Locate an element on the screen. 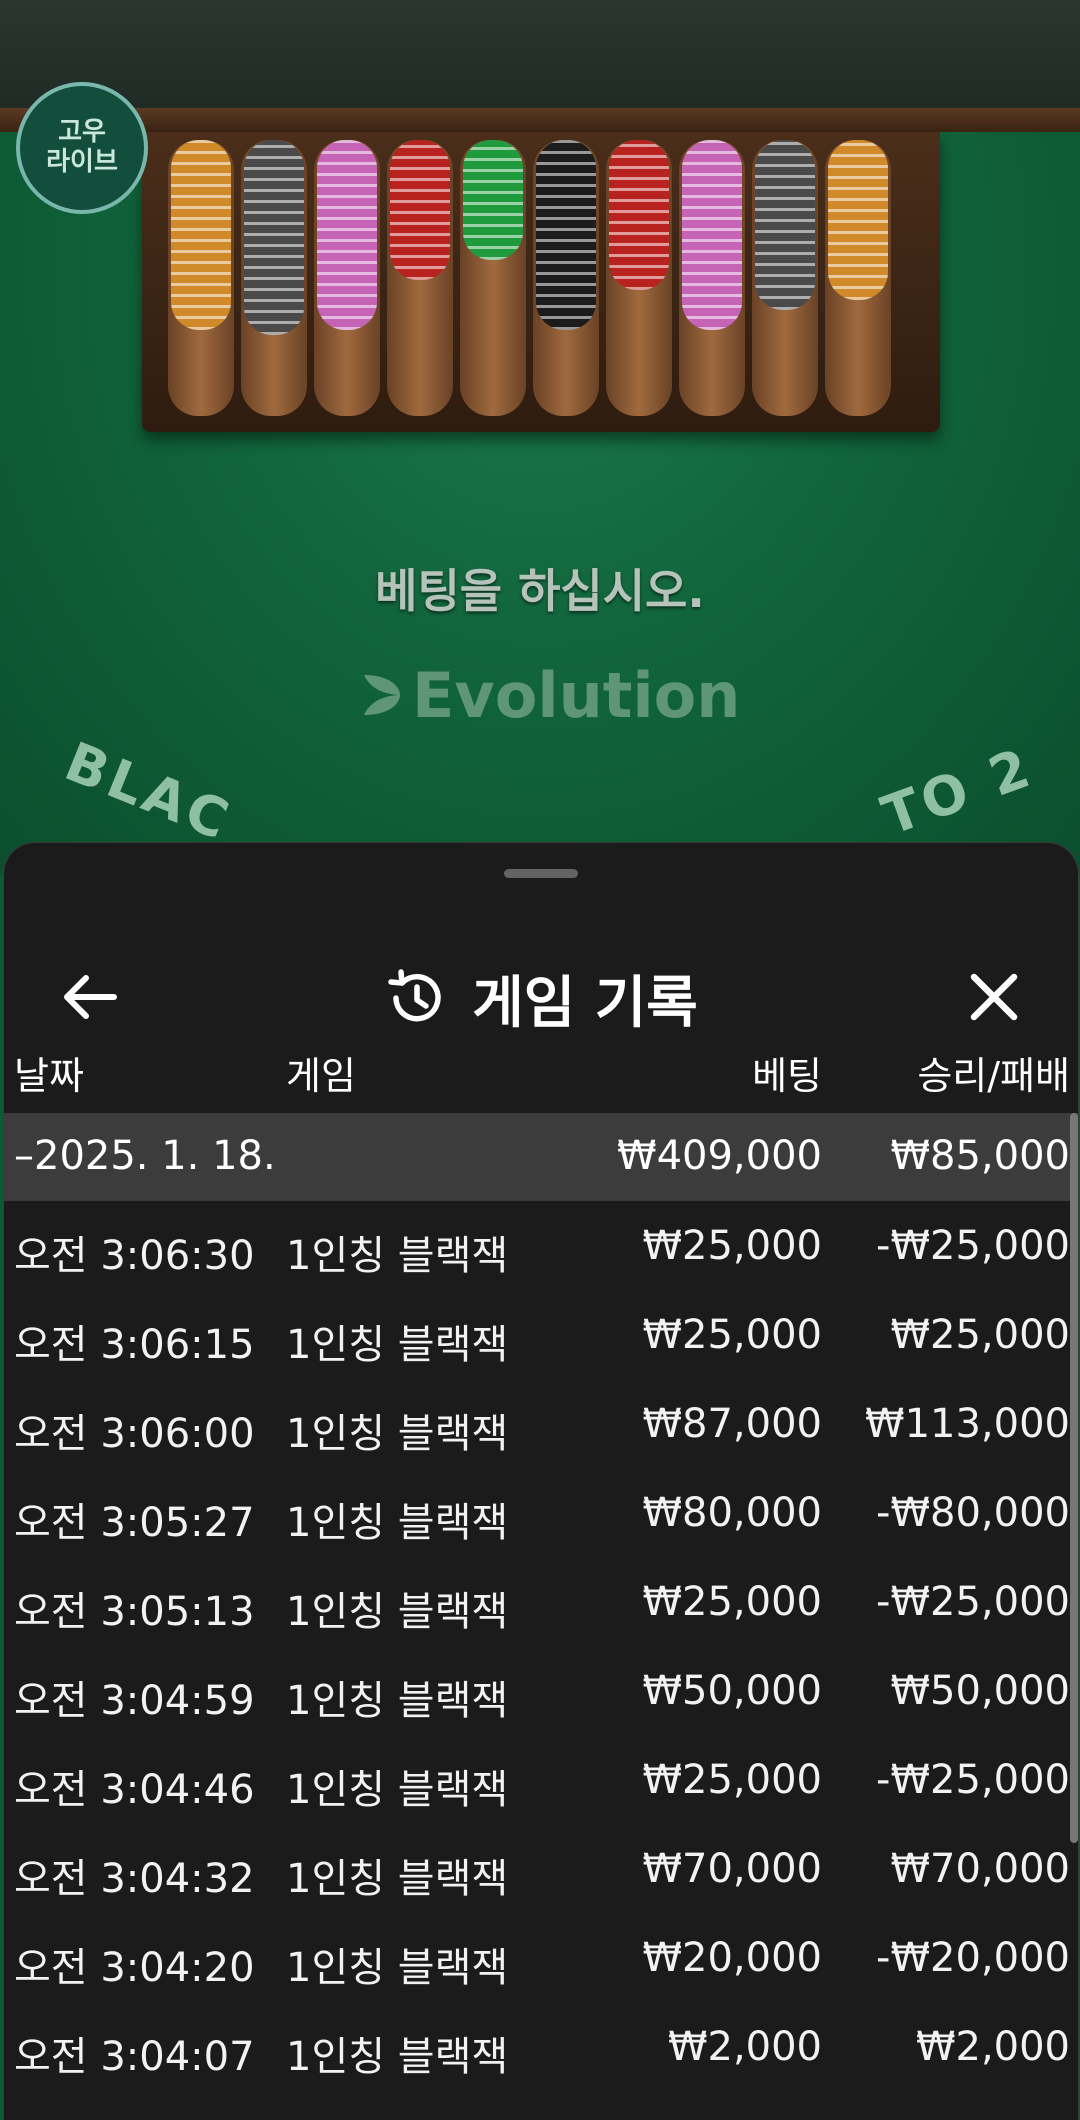 The width and height of the screenshot is (1080, 2120). provider-logo: Evolution is located at coordinates (550, 695).